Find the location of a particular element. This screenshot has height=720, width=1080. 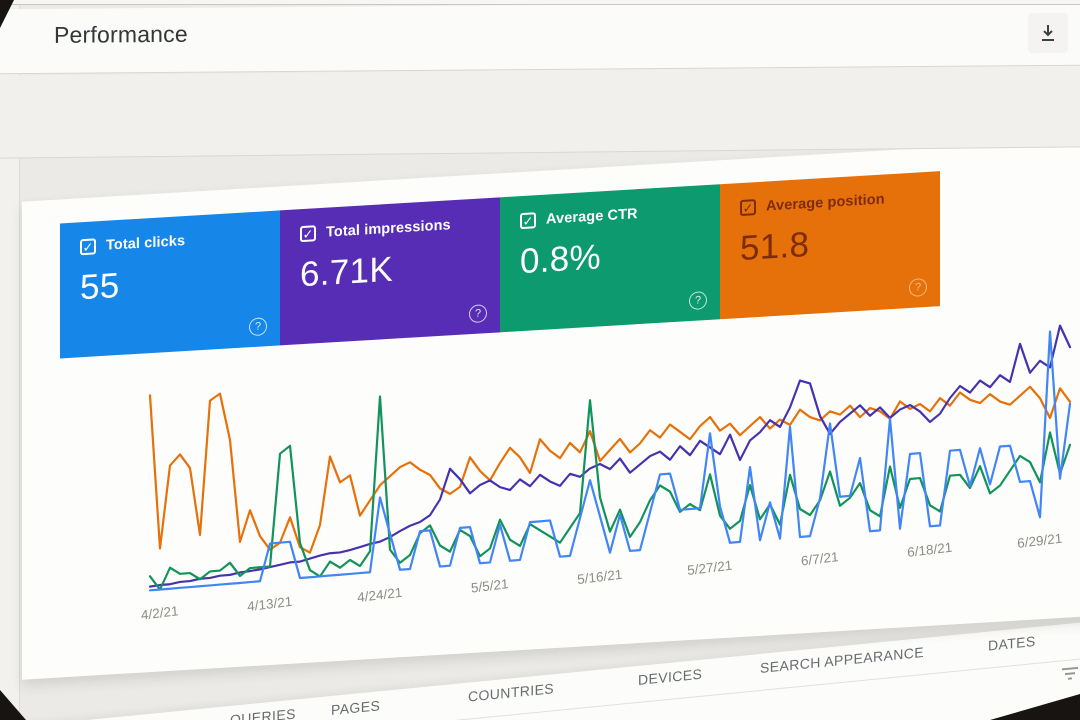

x-axis-tick-label: 6/29/21 is located at coordinates (1040, 541).